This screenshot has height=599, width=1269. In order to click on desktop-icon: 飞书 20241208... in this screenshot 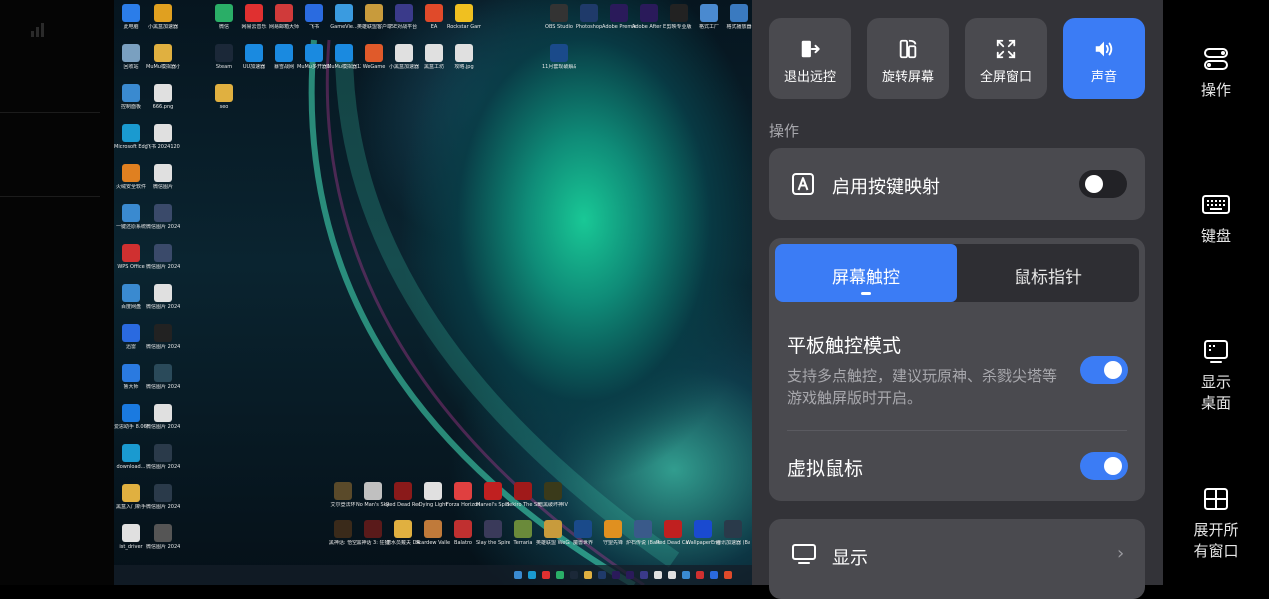, I will do `click(163, 137)`.